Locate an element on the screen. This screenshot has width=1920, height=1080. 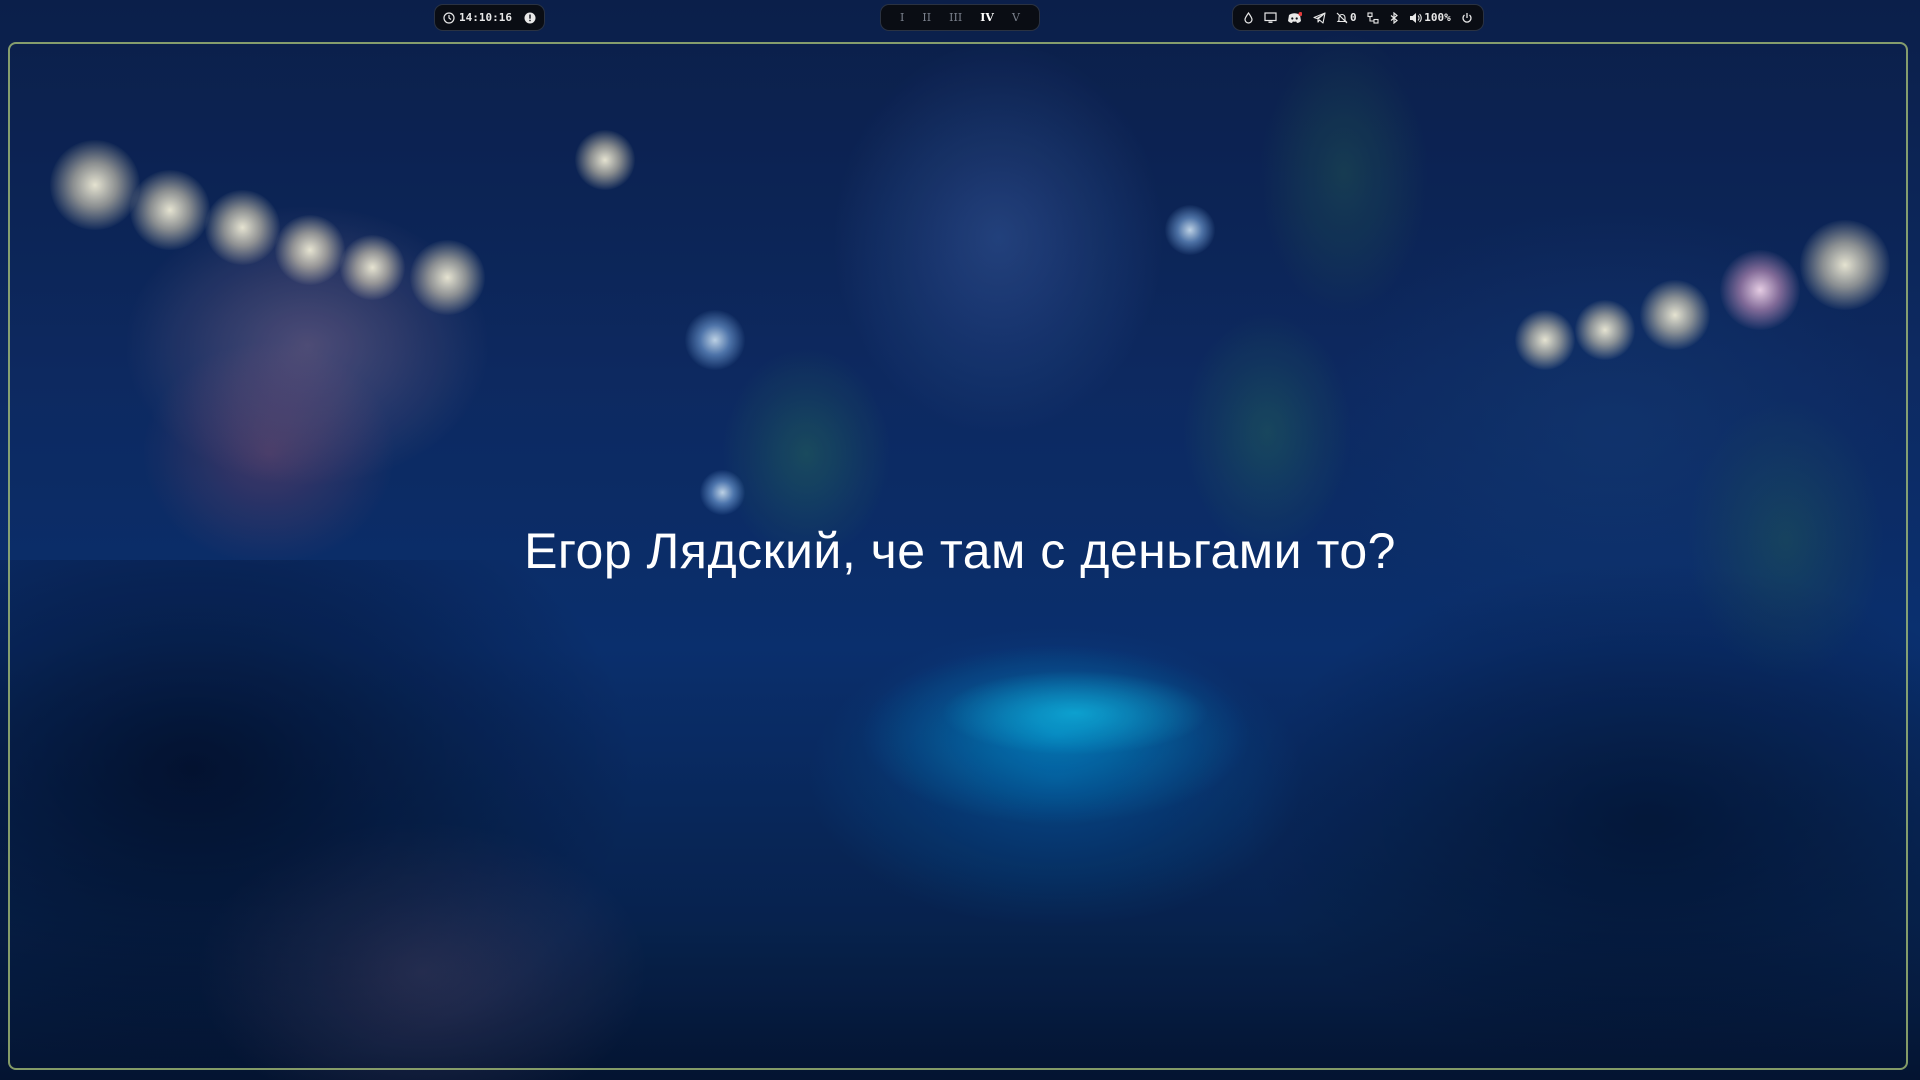
discord-icon is located at coordinates (1295, 17).